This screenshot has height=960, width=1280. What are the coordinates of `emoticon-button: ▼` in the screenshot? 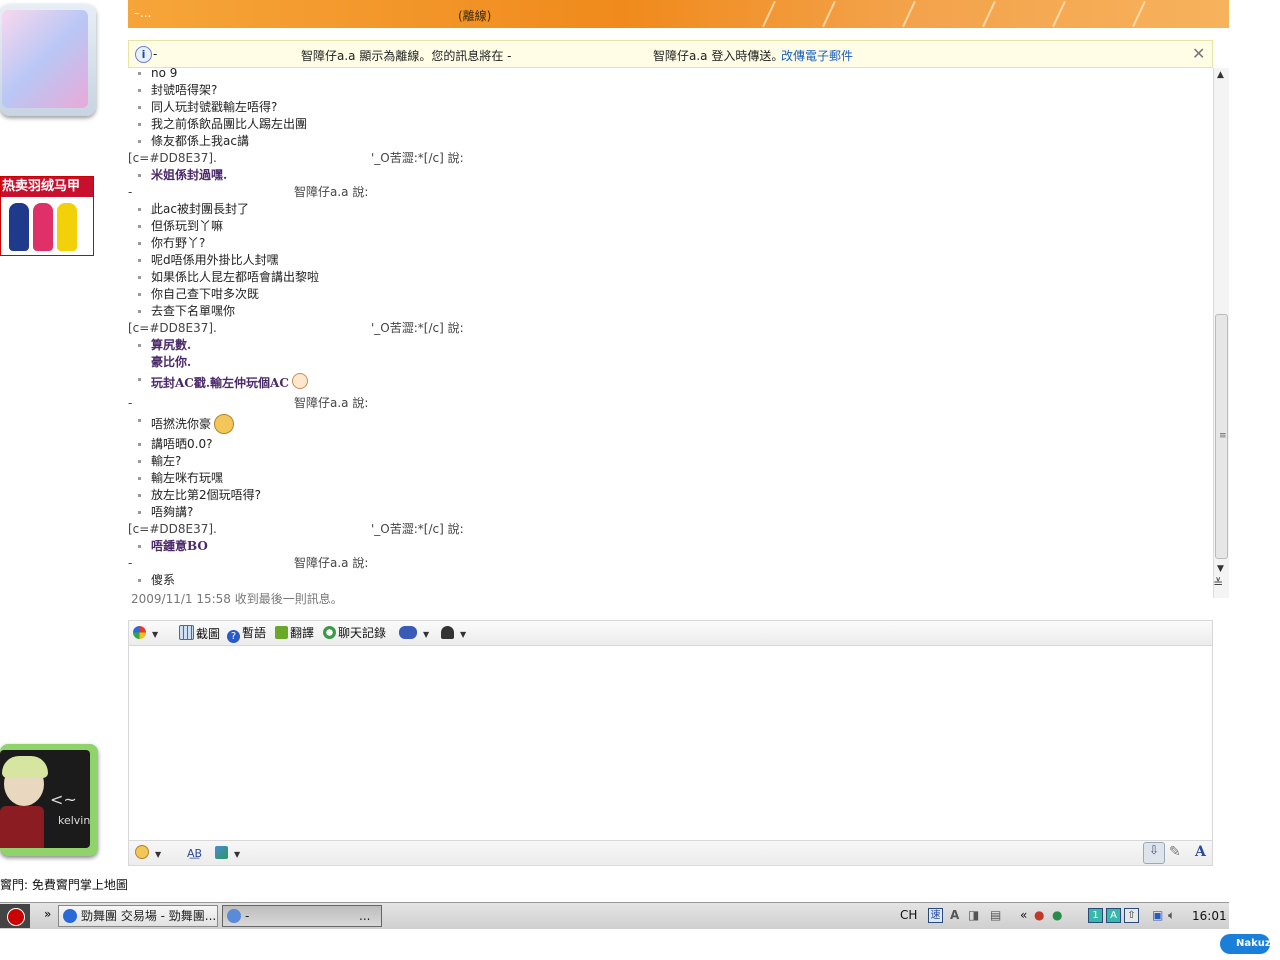 It's located at (148, 853).